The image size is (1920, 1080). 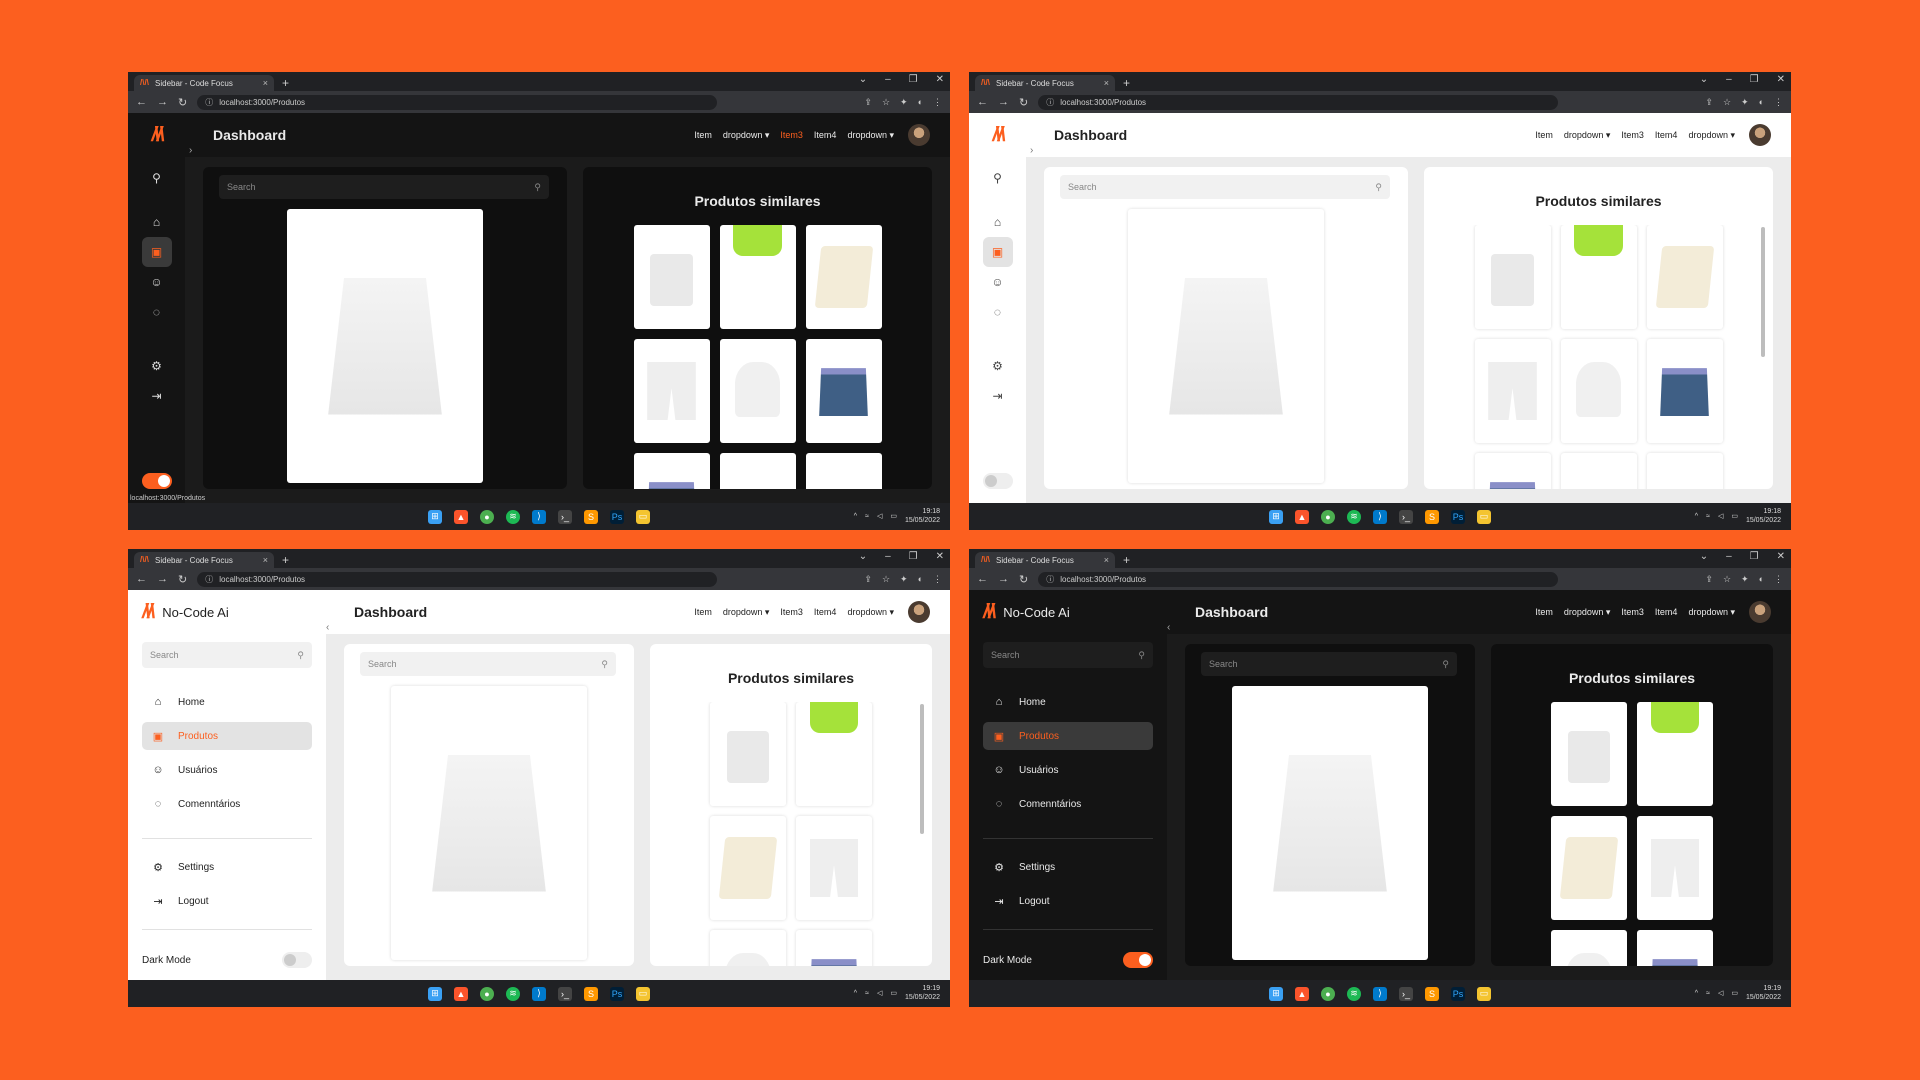 What do you see at coordinates (1068, 770) in the screenshot?
I see `sidebar-item-2: ☺ Usuários` at bounding box center [1068, 770].